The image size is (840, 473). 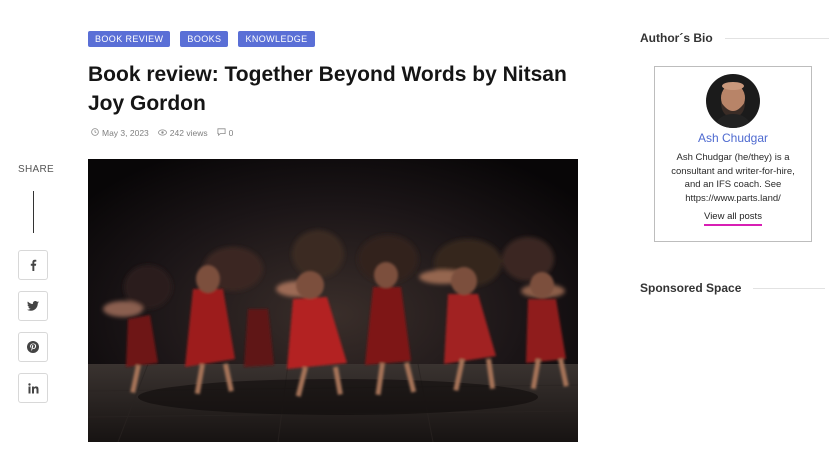 What do you see at coordinates (733, 138) in the screenshot?
I see `author-name-link: Ash Chudgar` at bounding box center [733, 138].